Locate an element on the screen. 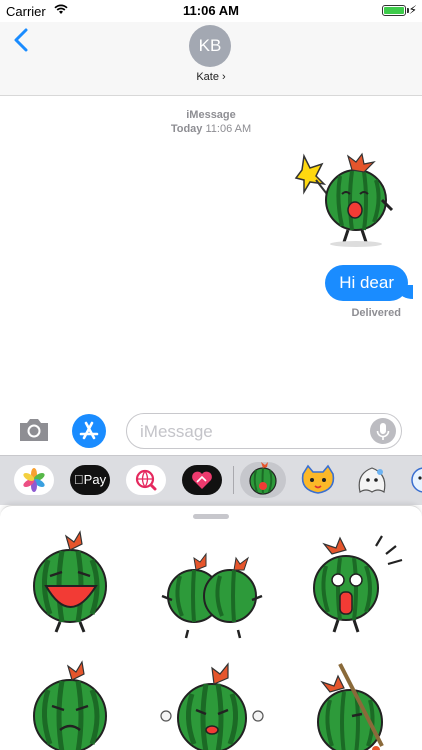 The image size is (422, 750). drawer-divider is located at coordinates (233, 480).